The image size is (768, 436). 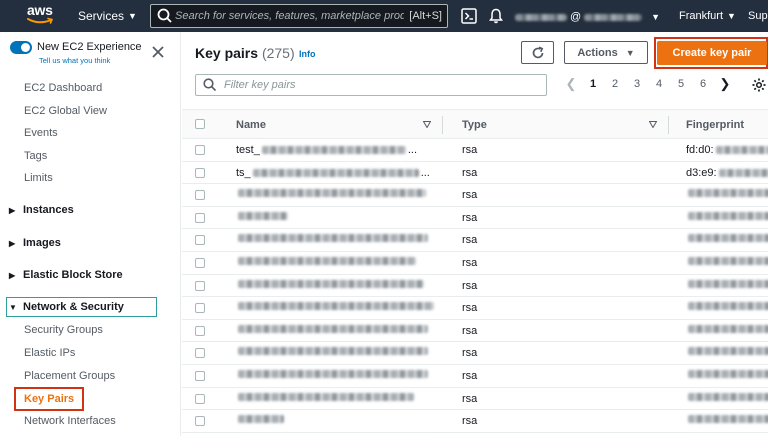 I want to click on region-selector: Frankfurt ▼, so click(x=707, y=16).